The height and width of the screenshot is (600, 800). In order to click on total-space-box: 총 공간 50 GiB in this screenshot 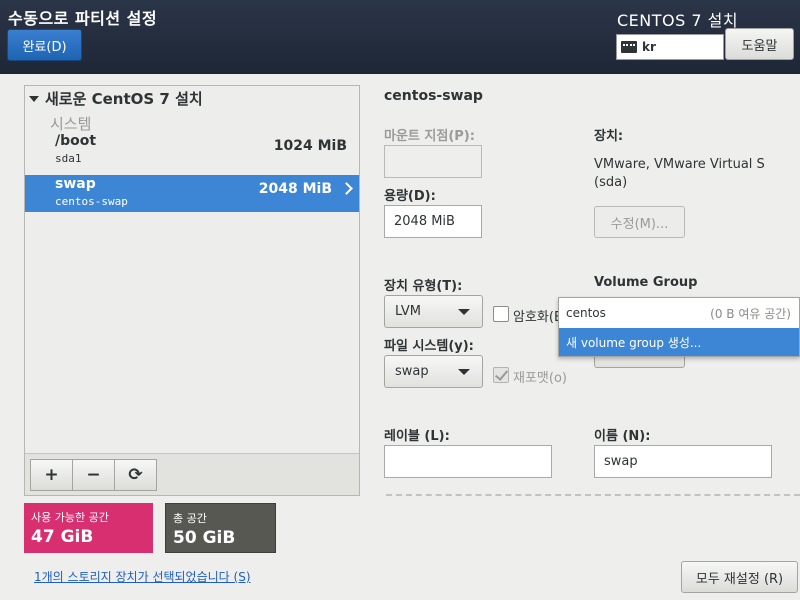, I will do `click(220, 528)`.